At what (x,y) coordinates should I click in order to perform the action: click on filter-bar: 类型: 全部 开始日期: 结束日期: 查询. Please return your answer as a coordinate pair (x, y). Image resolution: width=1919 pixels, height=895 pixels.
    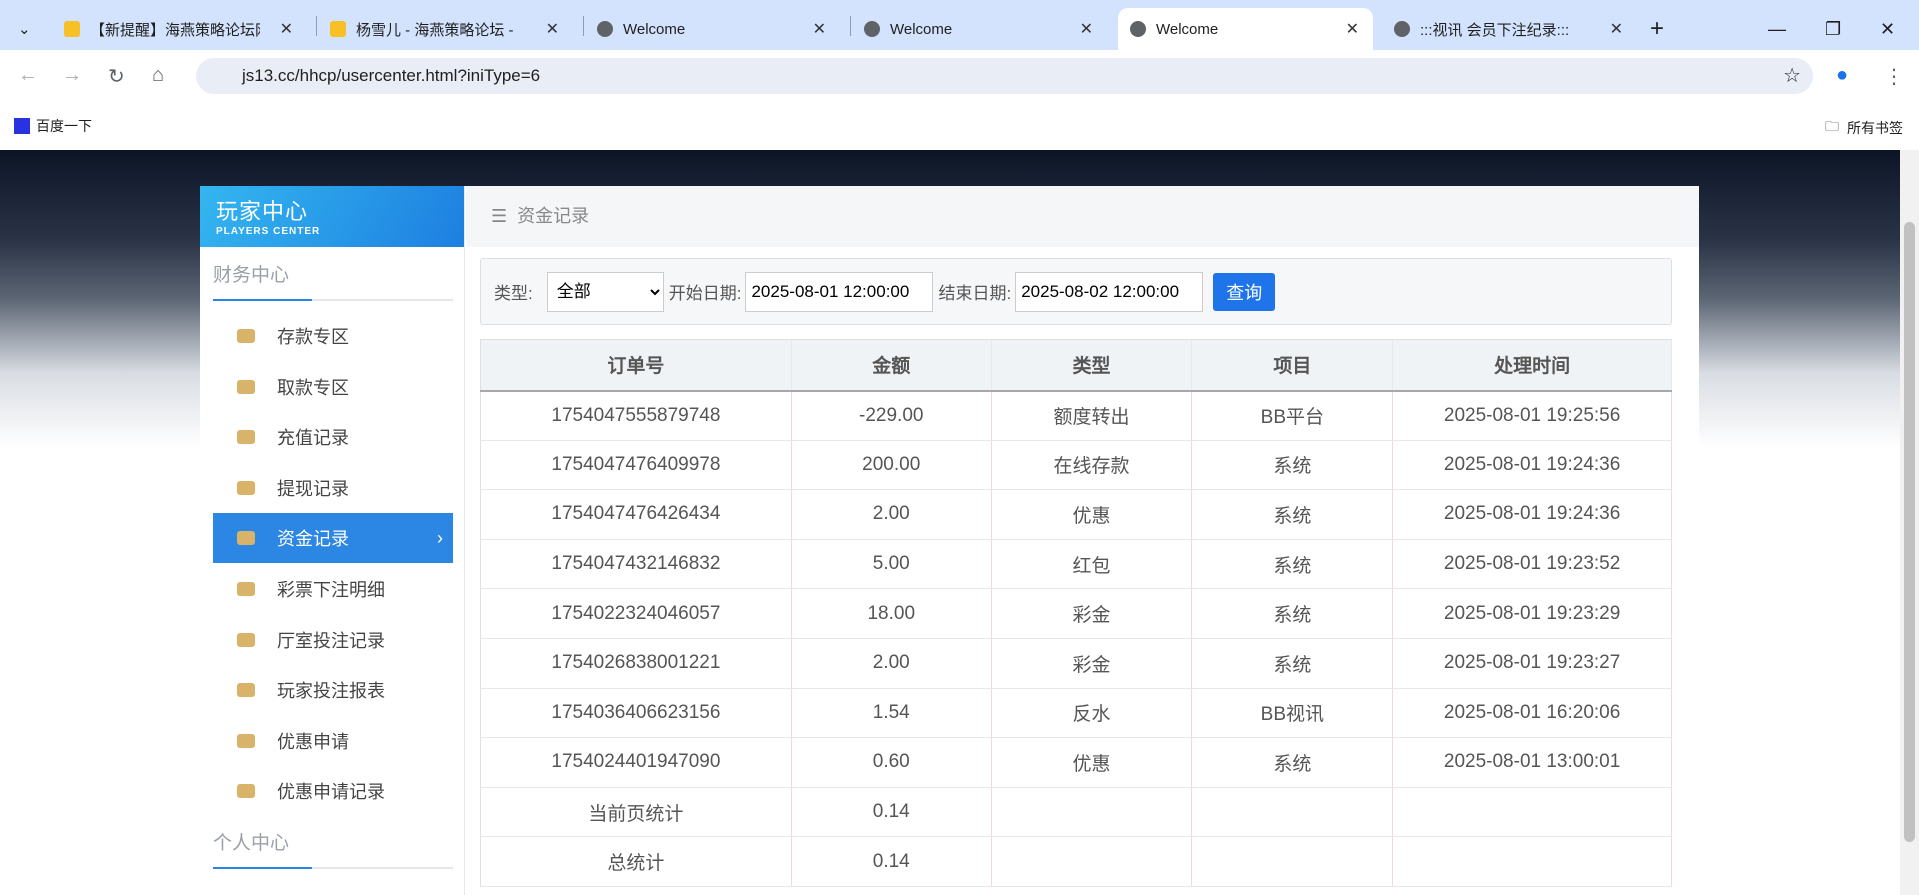
    Looking at the image, I should click on (1076, 291).